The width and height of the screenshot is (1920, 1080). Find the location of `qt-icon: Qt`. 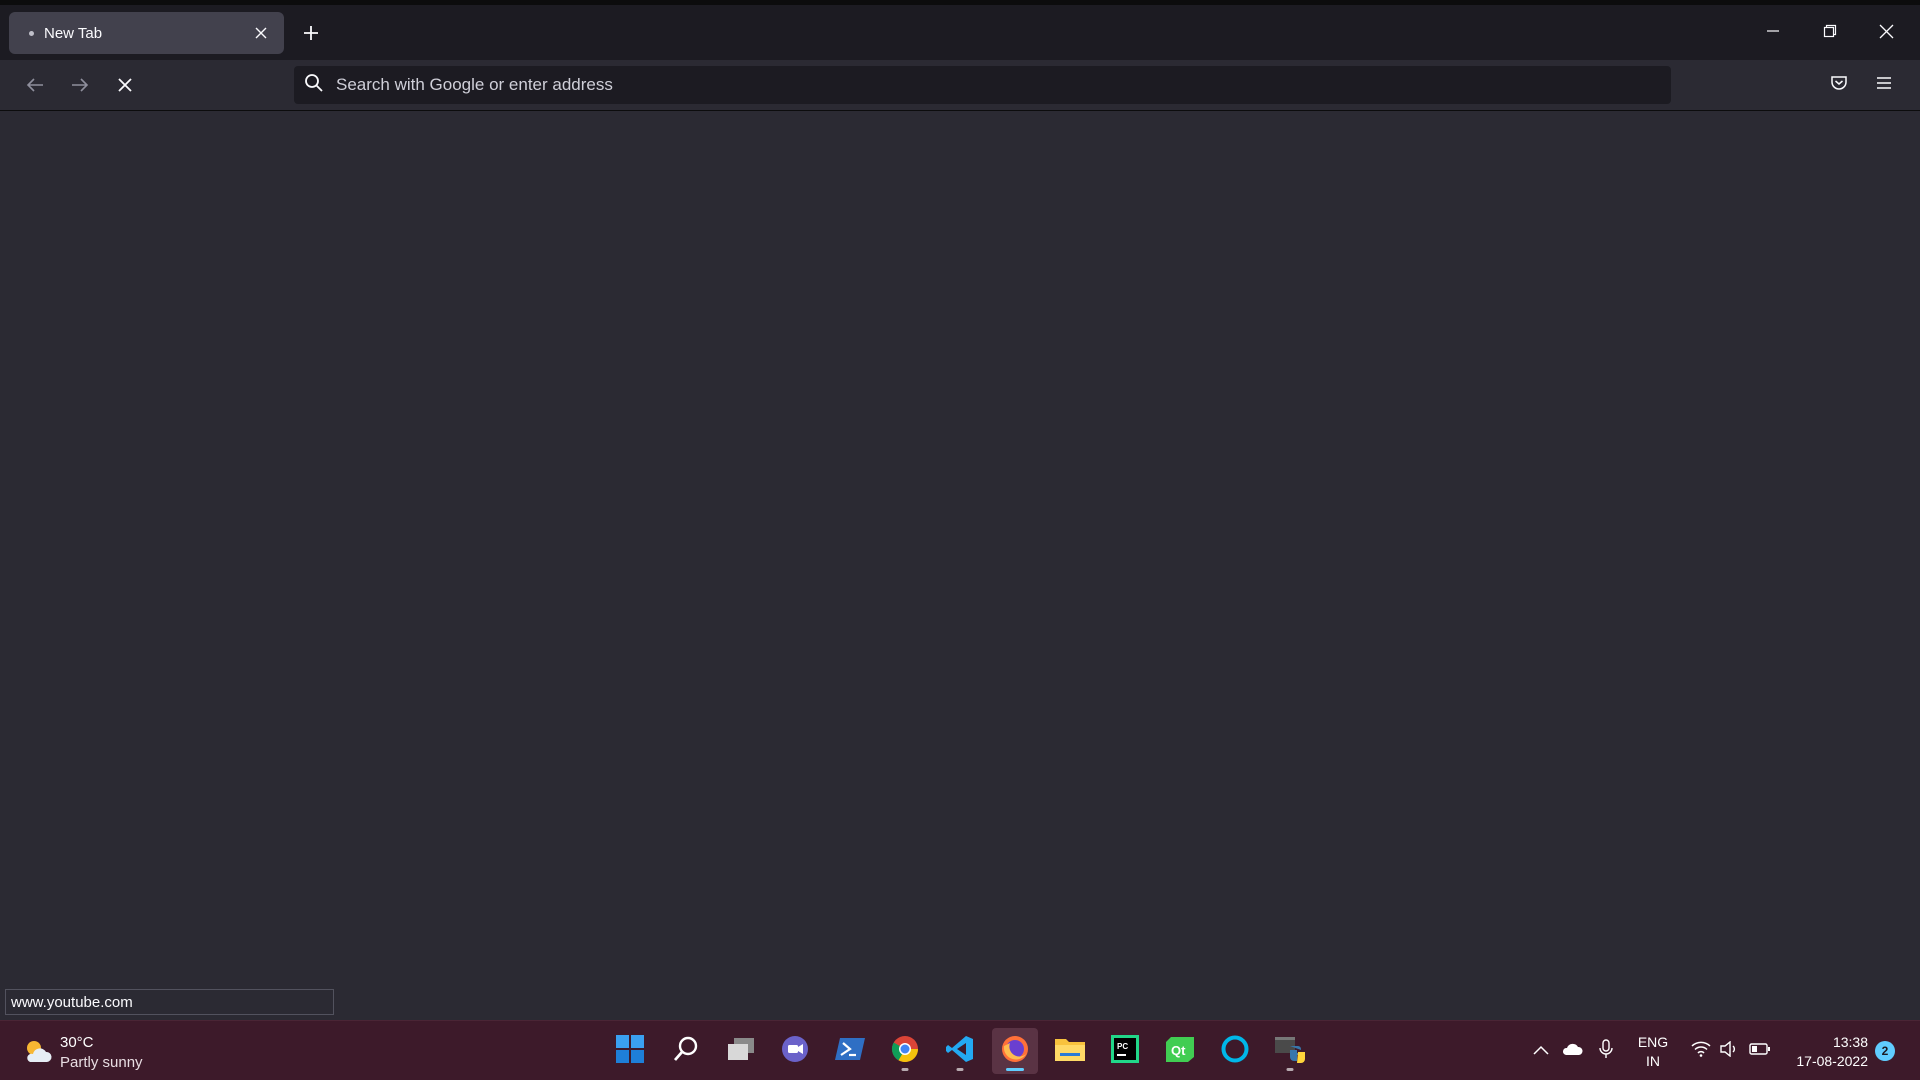

qt-icon: Qt is located at coordinates (1180, 1051).